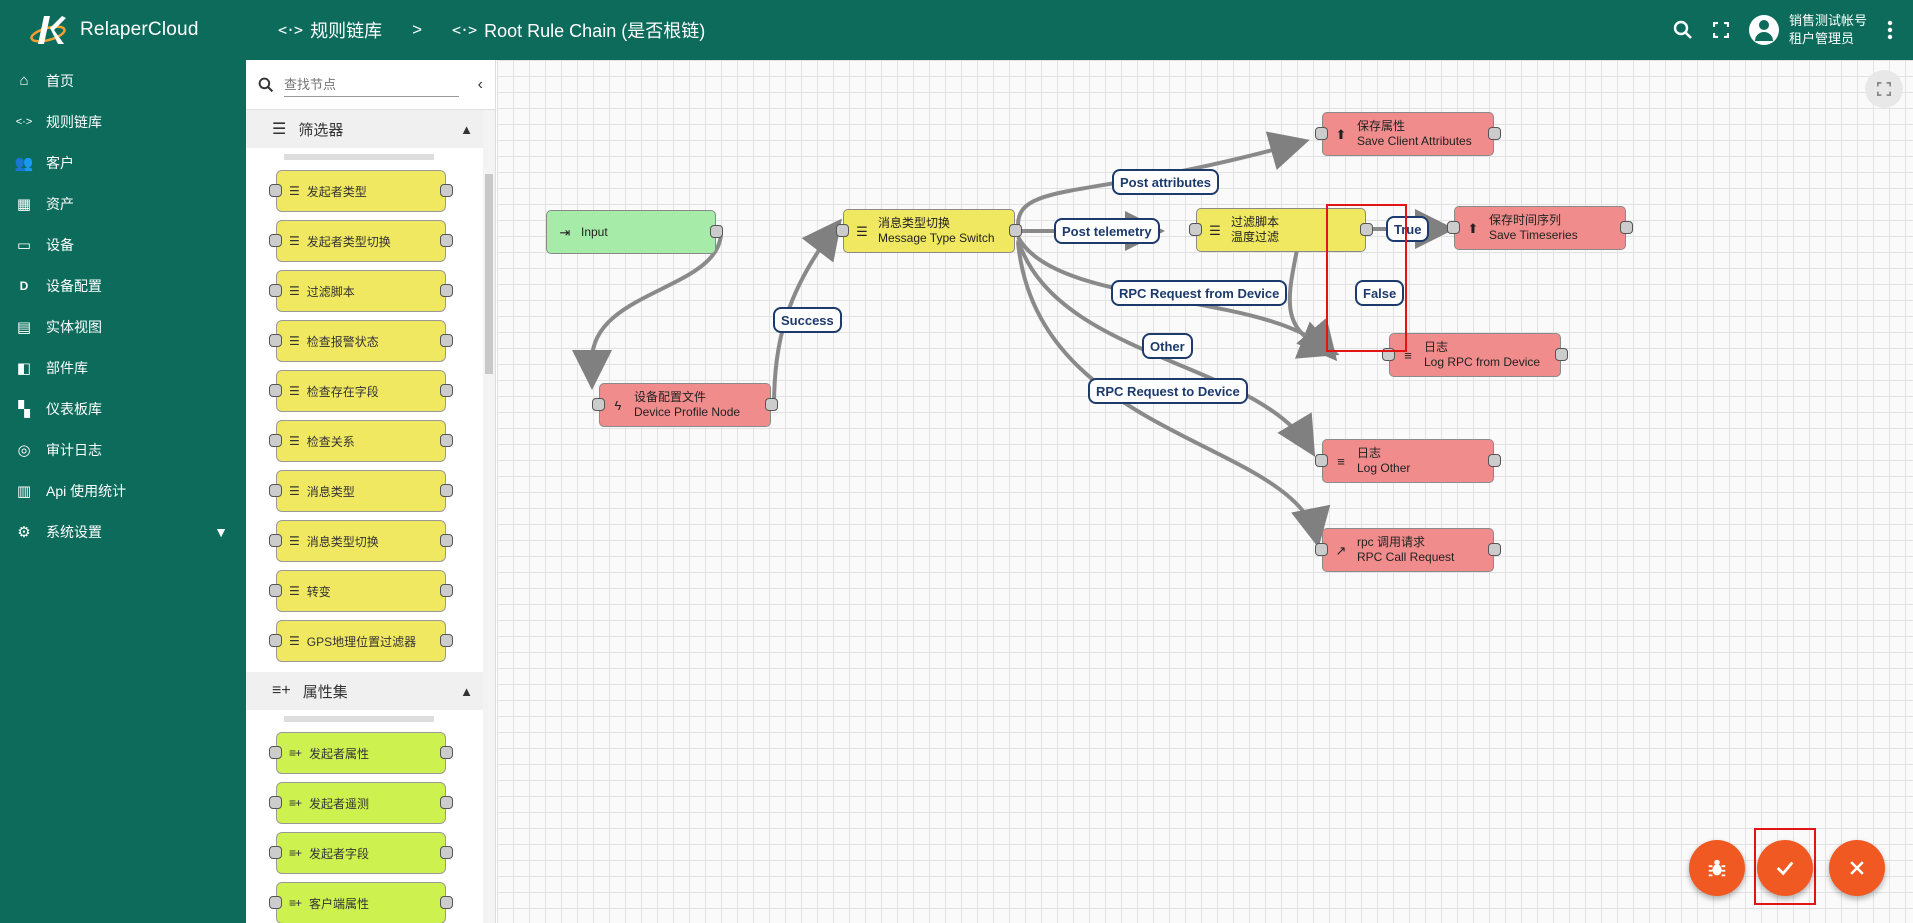  What do you see at coordinates (123, 531) in the screenshot?
I see `nav-item-settings: ⚙ 系统设置 ▼` at bounding box center [123, 531].